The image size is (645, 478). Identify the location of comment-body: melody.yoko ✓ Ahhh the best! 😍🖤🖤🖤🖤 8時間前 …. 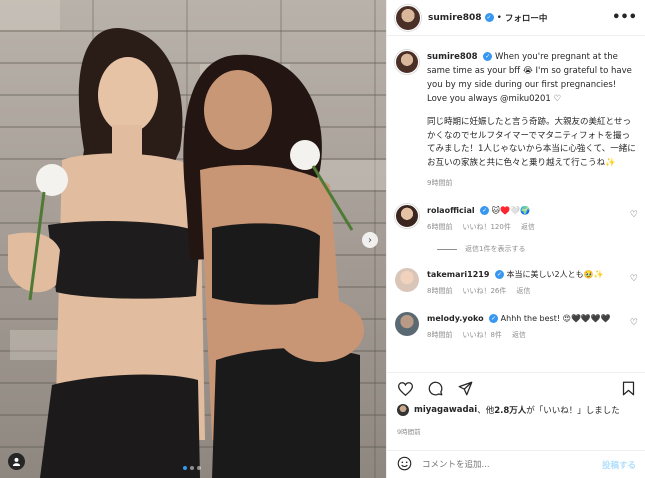
(527, 327).